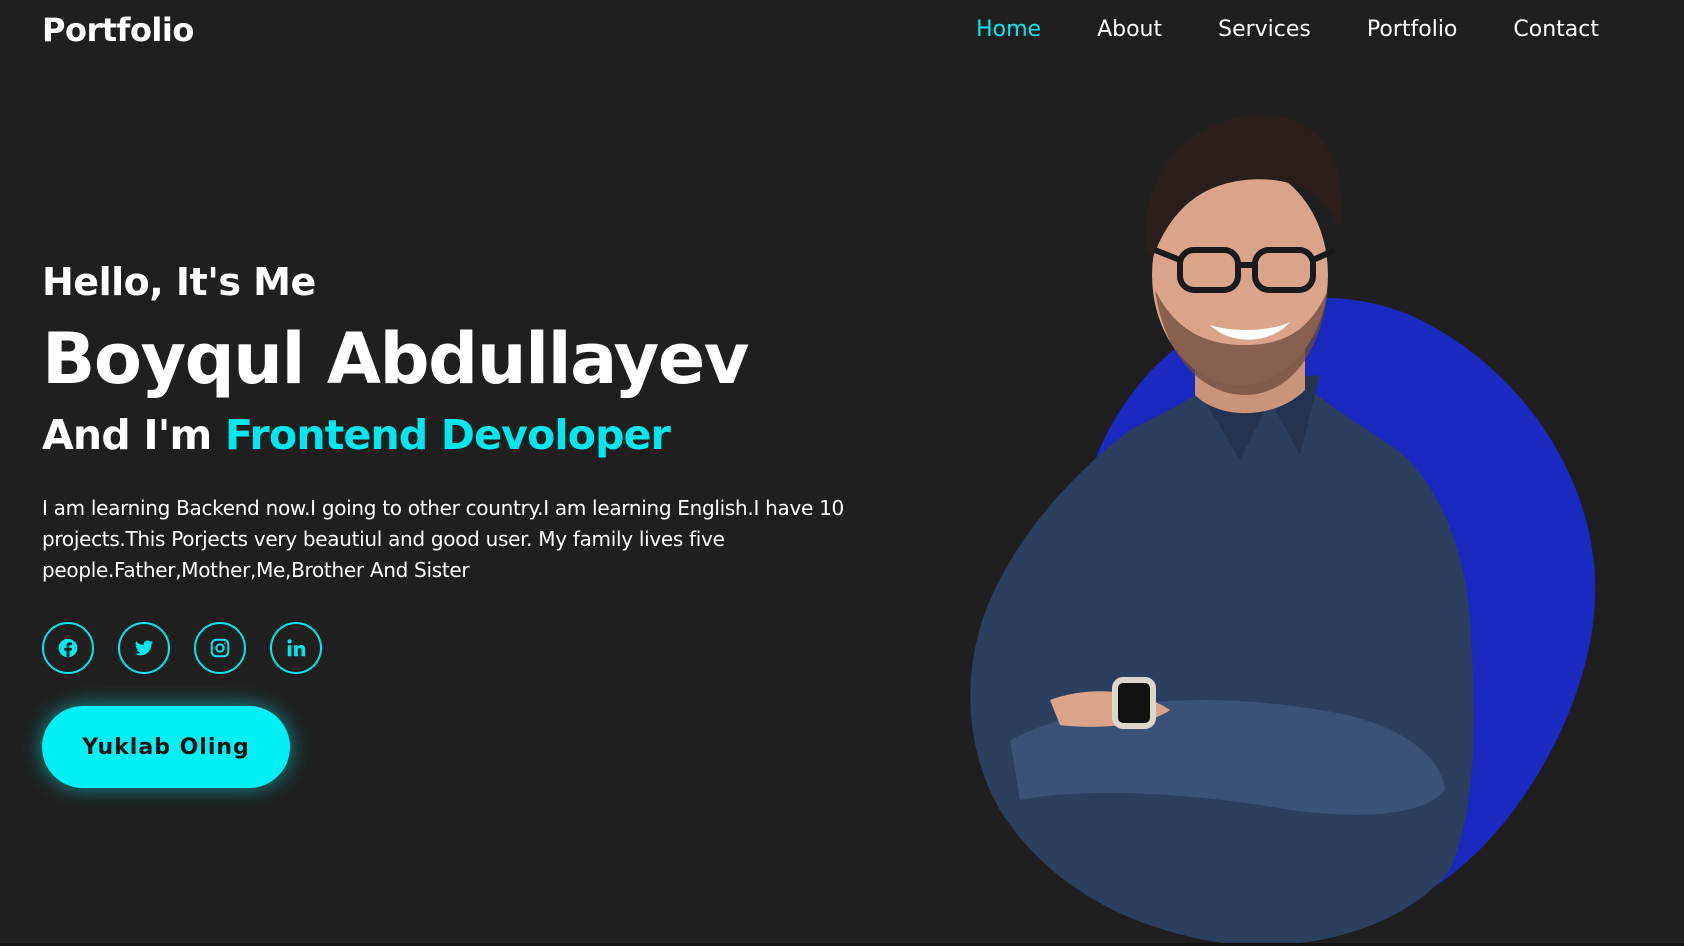 The image size is (1684, 946). I want to click on role-highlight: Frontend Devoloper, so click(447, 435).